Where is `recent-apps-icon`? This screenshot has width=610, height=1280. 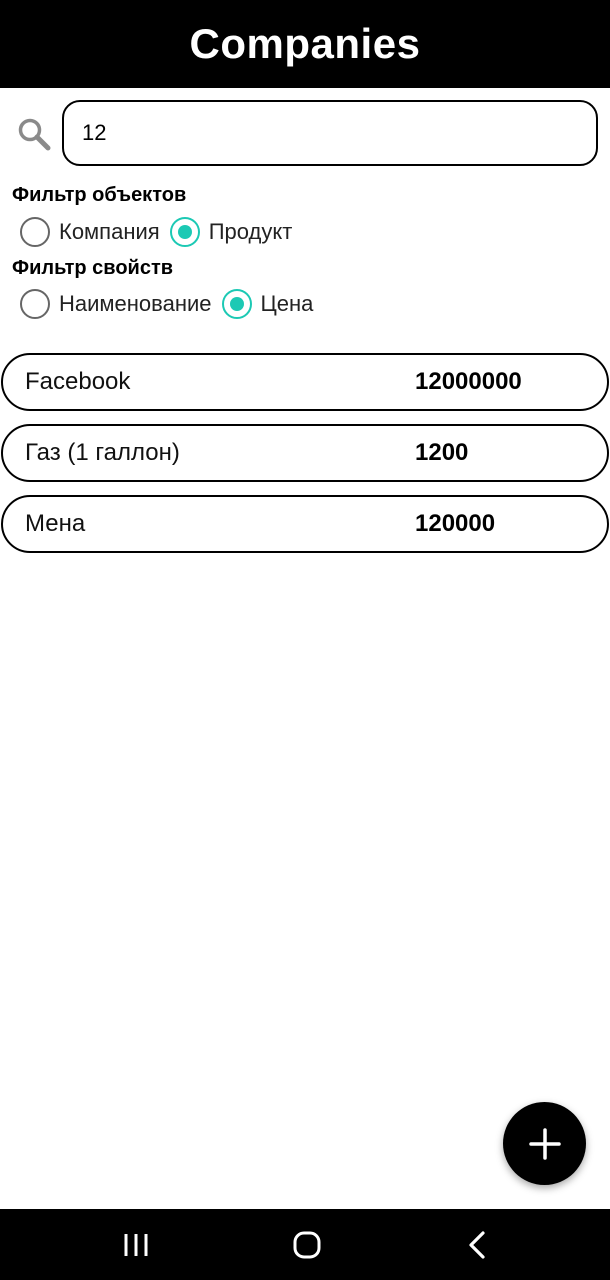
recent-apps-icon is located at coordinates (136, 1245).